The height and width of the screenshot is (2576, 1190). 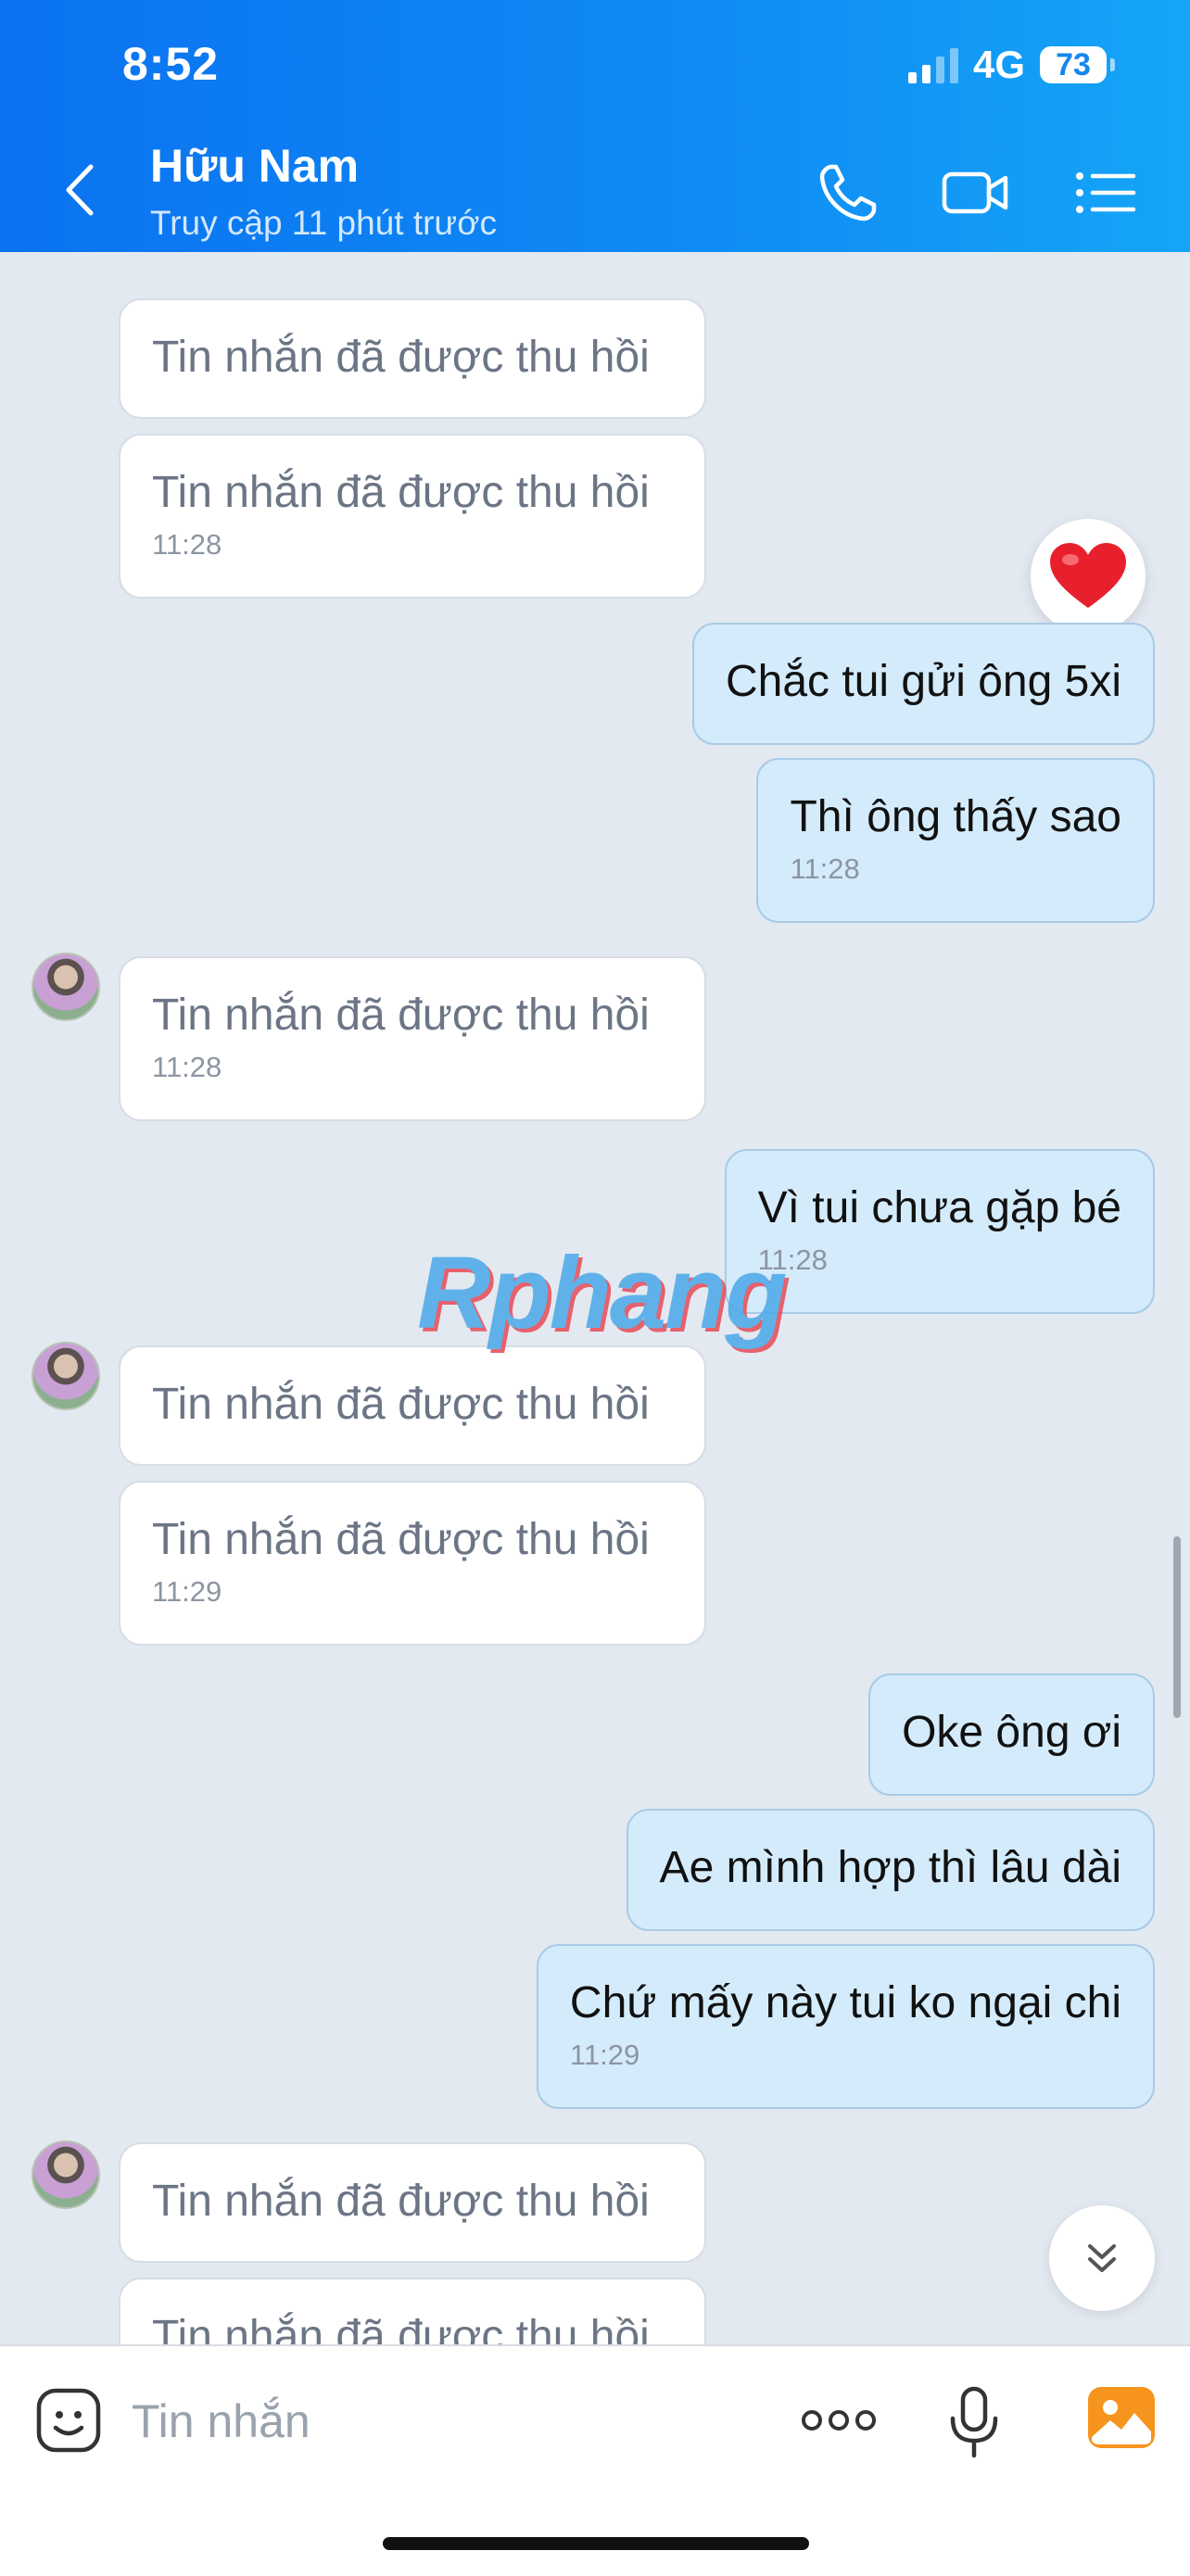 I want to click on status-time: 8:52, so click(x=171, y=64).